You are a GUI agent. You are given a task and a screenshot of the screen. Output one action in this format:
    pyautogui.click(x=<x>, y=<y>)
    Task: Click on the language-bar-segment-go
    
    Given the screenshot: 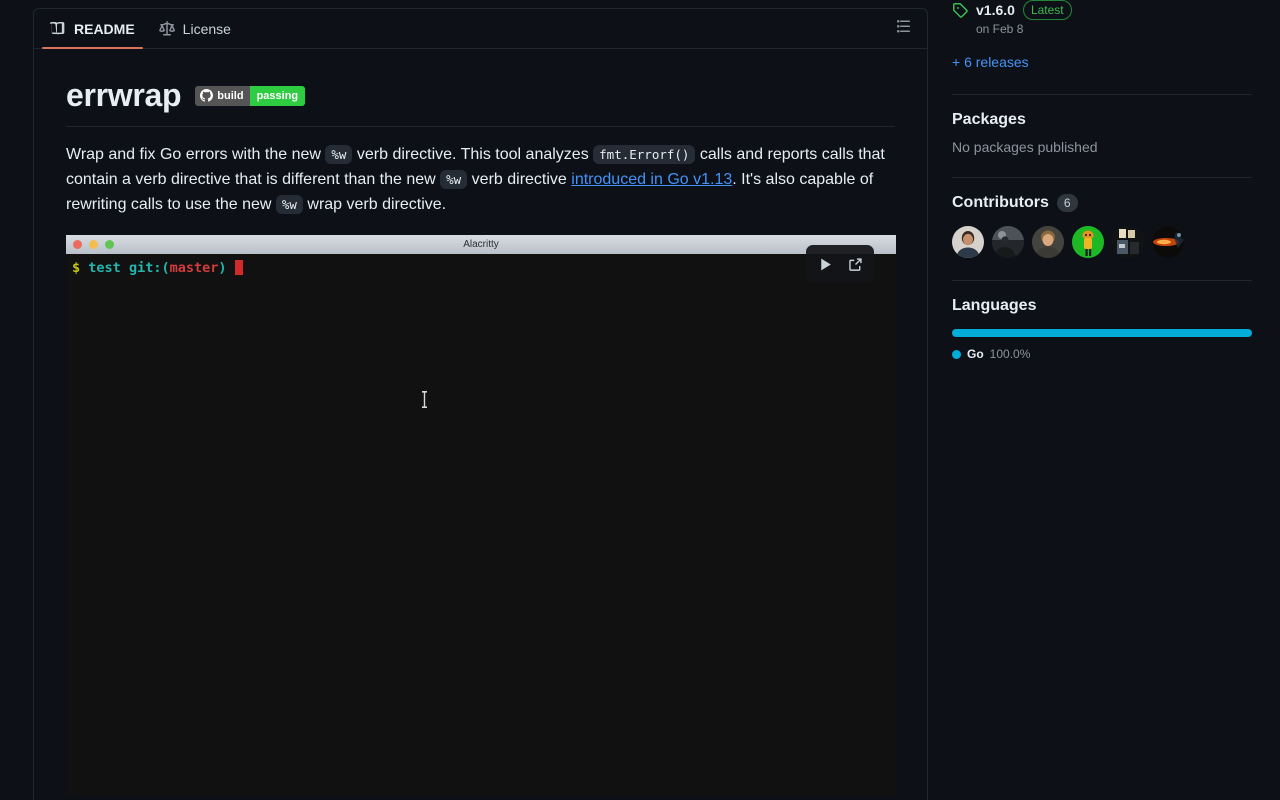 What is the action you would take?
    pyautogui.click(x=1102, y=333)
    